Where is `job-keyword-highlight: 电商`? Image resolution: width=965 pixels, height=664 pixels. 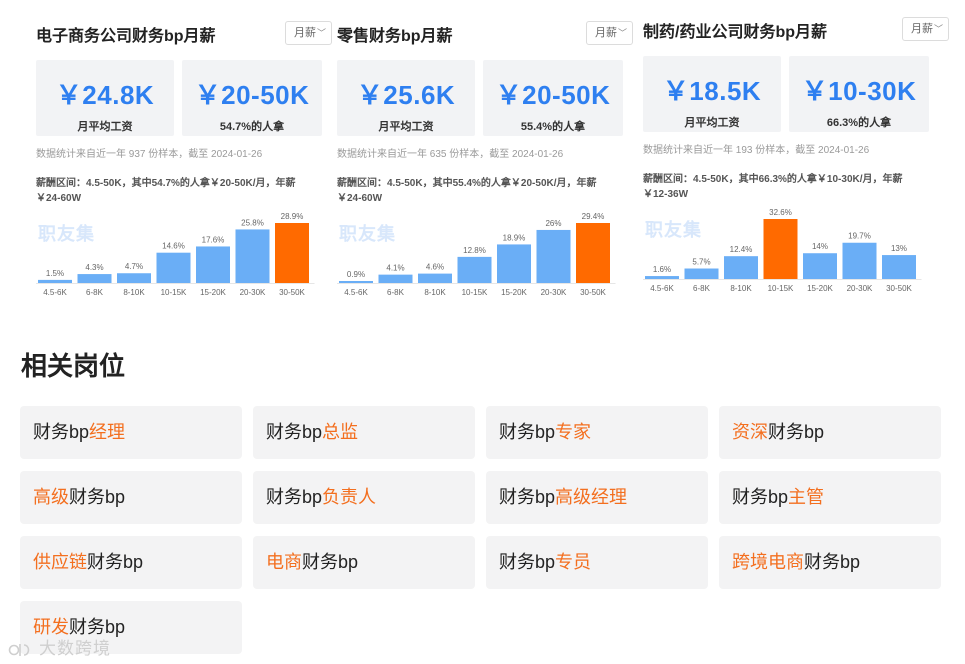 job-keyword-highlight: 电商 is located at coordinates (284, 562).